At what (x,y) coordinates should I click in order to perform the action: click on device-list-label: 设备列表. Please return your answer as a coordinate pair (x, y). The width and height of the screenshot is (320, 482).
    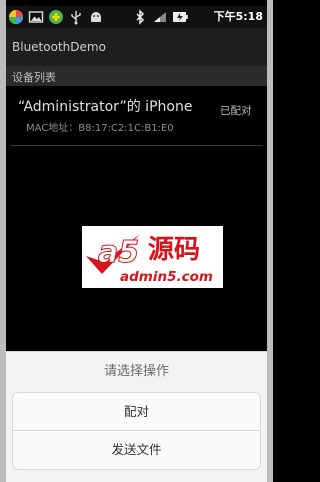
    Looking at the image, I should click on (34, 77).